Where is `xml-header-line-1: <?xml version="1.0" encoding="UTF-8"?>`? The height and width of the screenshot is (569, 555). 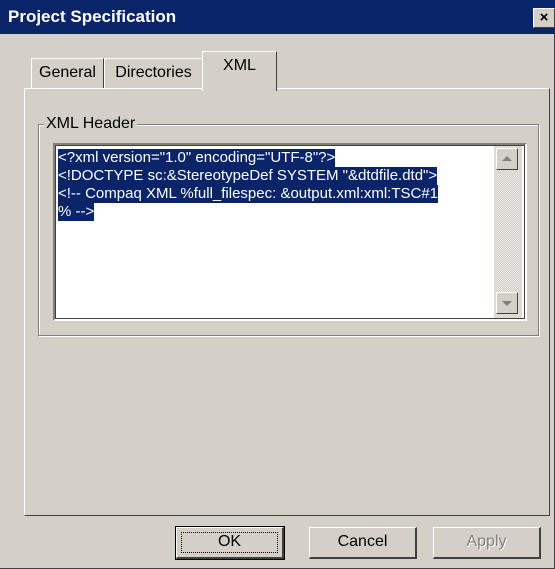
xml-header-line-1: <?xml version="1.0" encoding="UTF-8"?> is located at coordinates (197, 158).